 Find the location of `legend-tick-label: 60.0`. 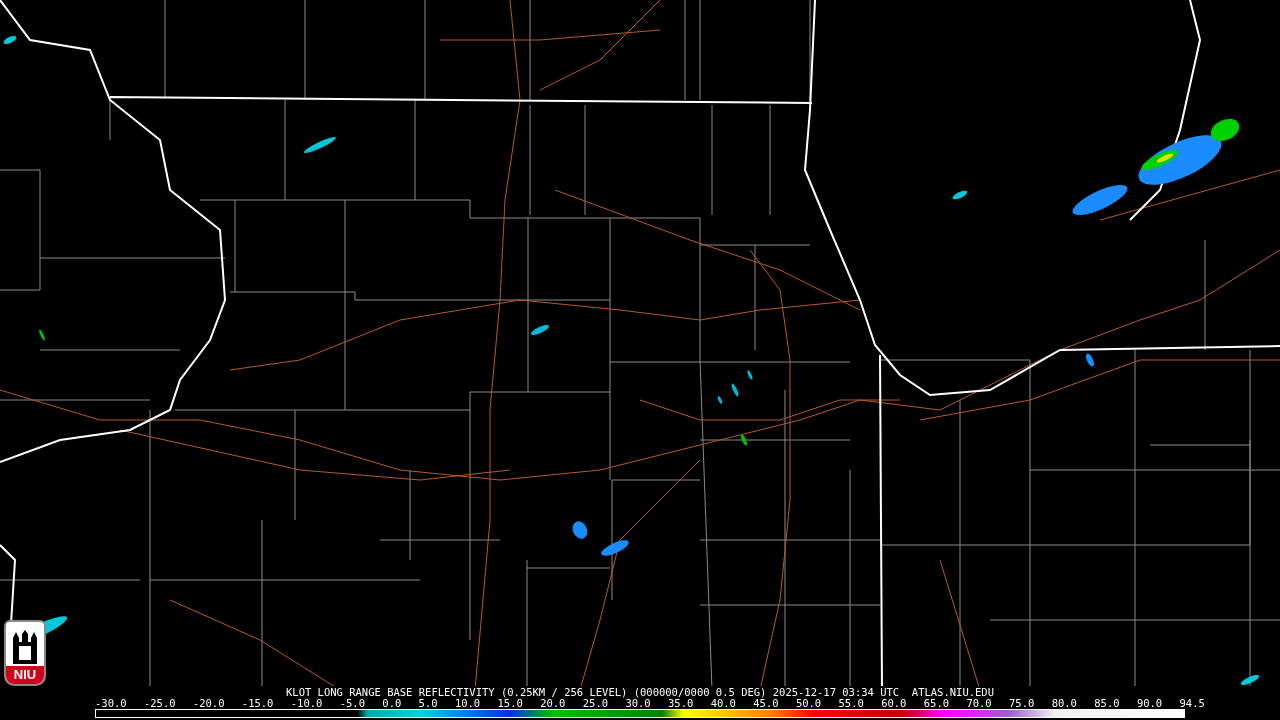

legend-tick-label: 60.0 is located at coordinates (894, 703).